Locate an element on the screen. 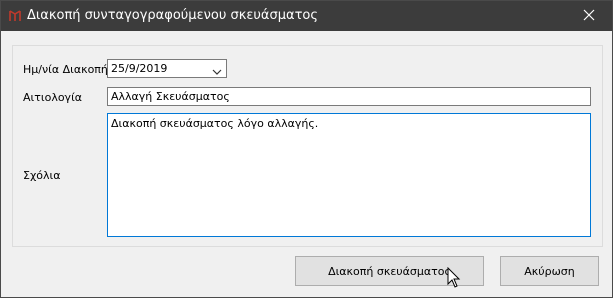  cancel-button: Ακύρωση is located at coordinates (549, 271).